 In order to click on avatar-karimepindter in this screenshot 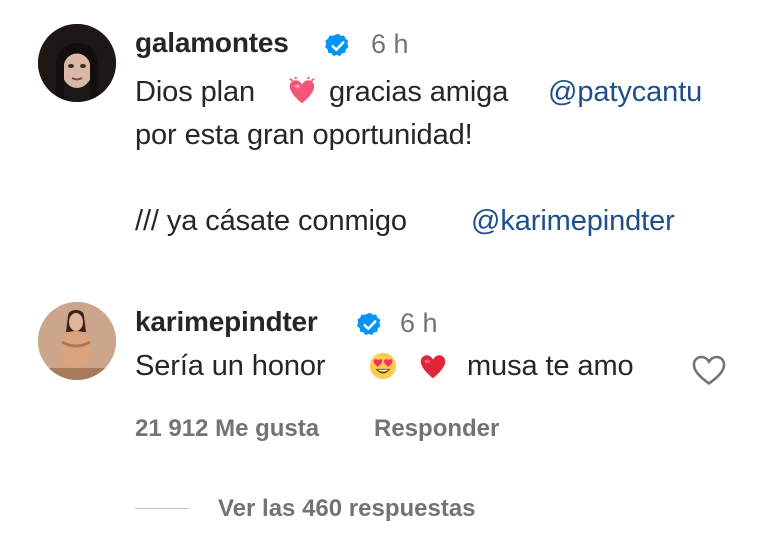, I will do `click(77, 341)`.